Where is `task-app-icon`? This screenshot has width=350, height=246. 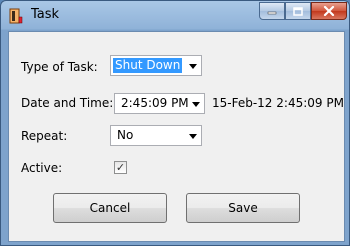 task-app-icon is located at coordinates (16, 16).